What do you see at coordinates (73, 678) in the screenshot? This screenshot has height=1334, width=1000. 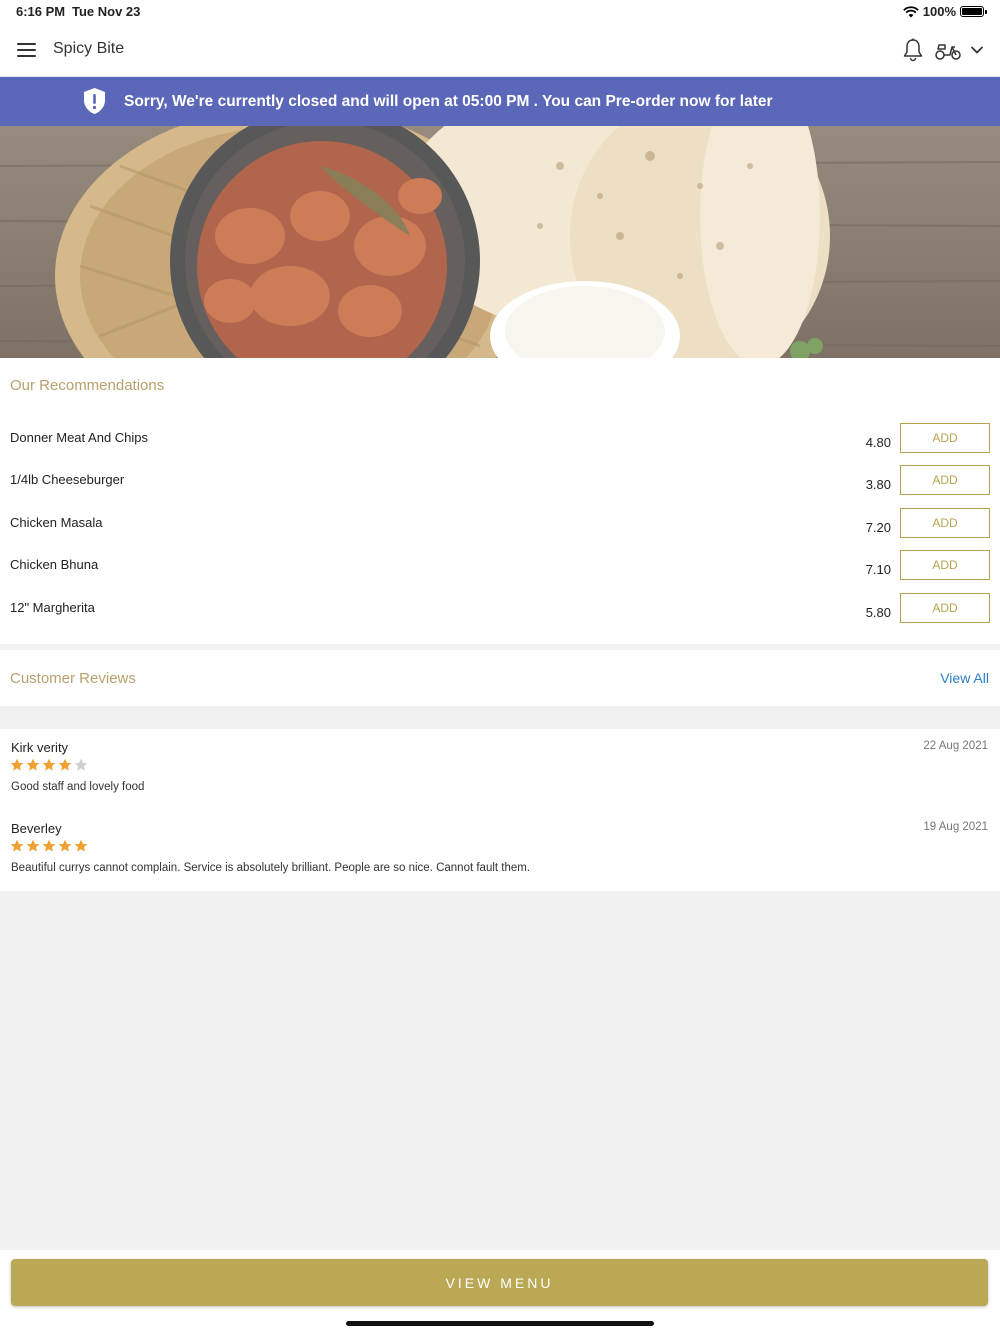 I see `reviews-title: Customer Reviews` at bounding box center [73, 678].